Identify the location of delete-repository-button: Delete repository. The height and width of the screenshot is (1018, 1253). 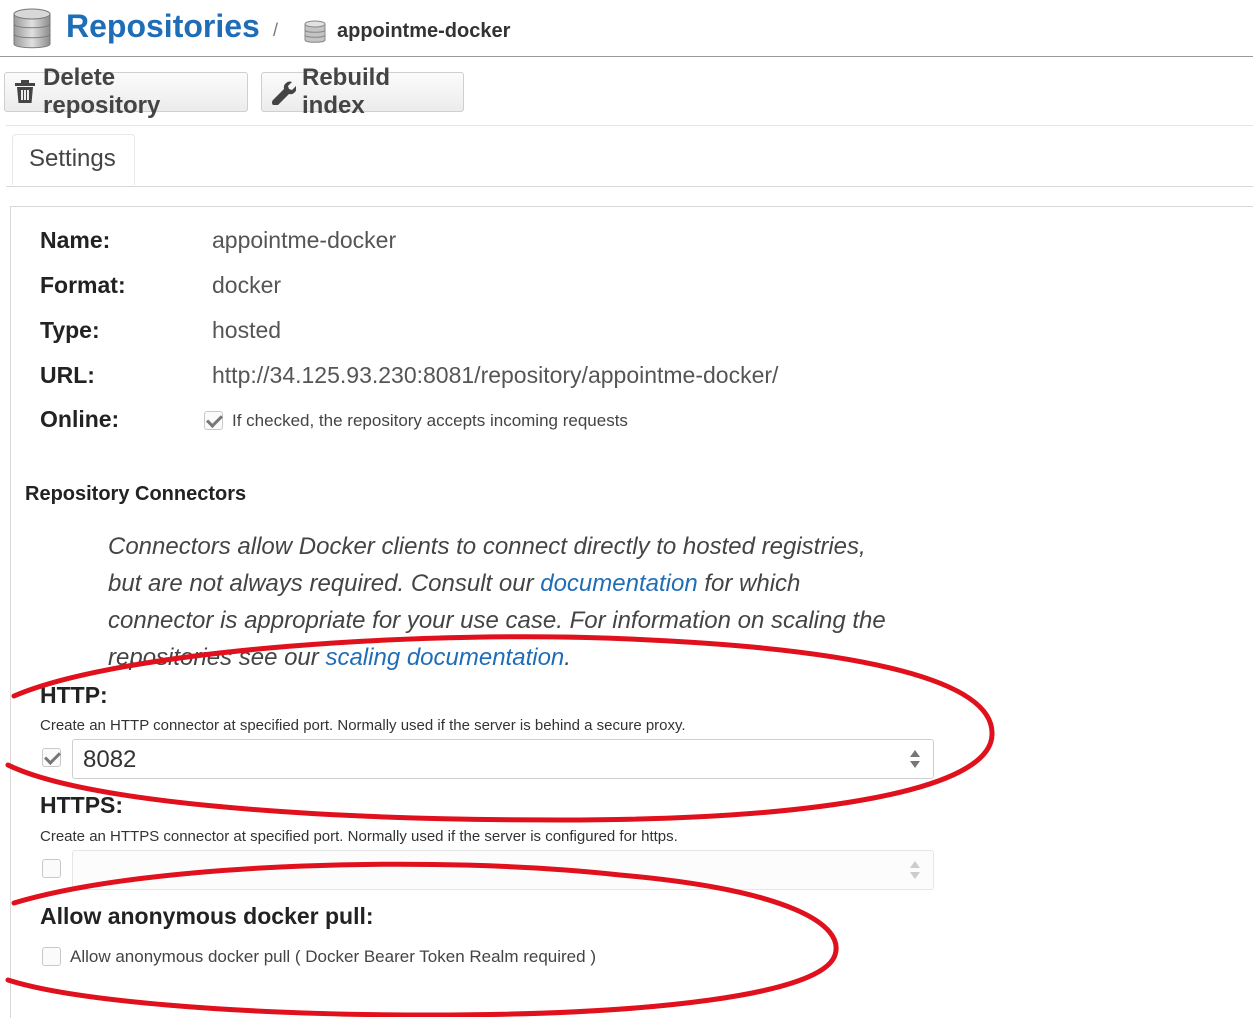
(126, 91).